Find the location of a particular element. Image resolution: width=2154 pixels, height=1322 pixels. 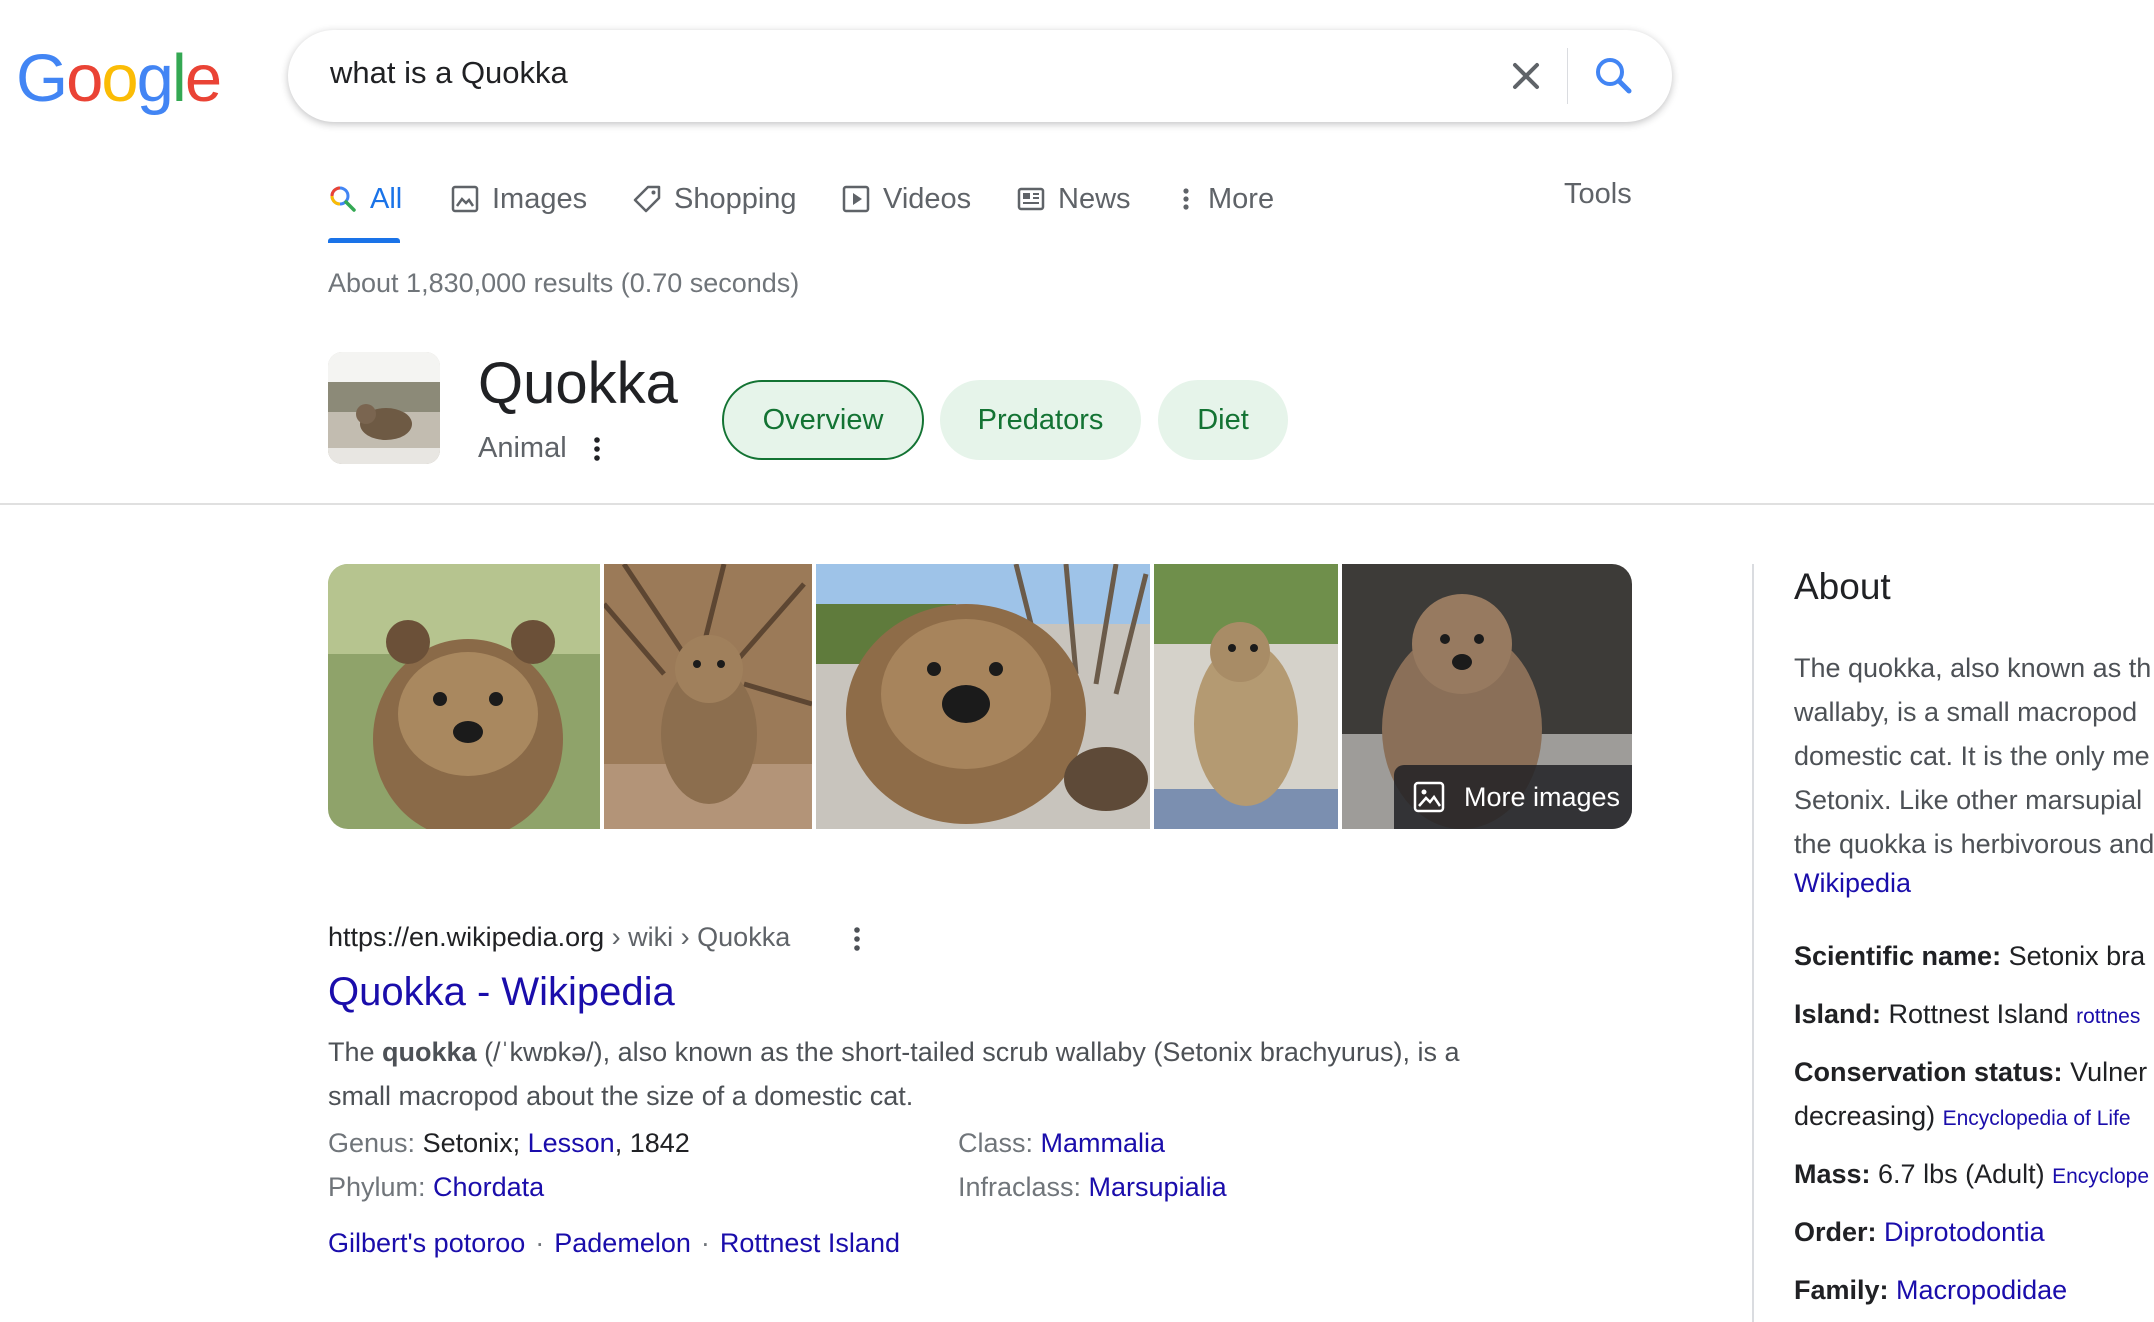

kp-source-link: Encyclopedia of Life is located at coordinates (2037, 1118).